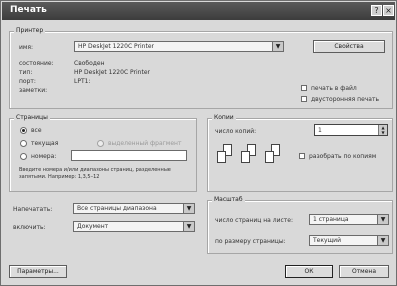 Image resolution: width=397 pixels, height=286 pixels. Describe the element at coordinates (36, 63) in the screenshot. I see `status-label: состояние:` at that location.